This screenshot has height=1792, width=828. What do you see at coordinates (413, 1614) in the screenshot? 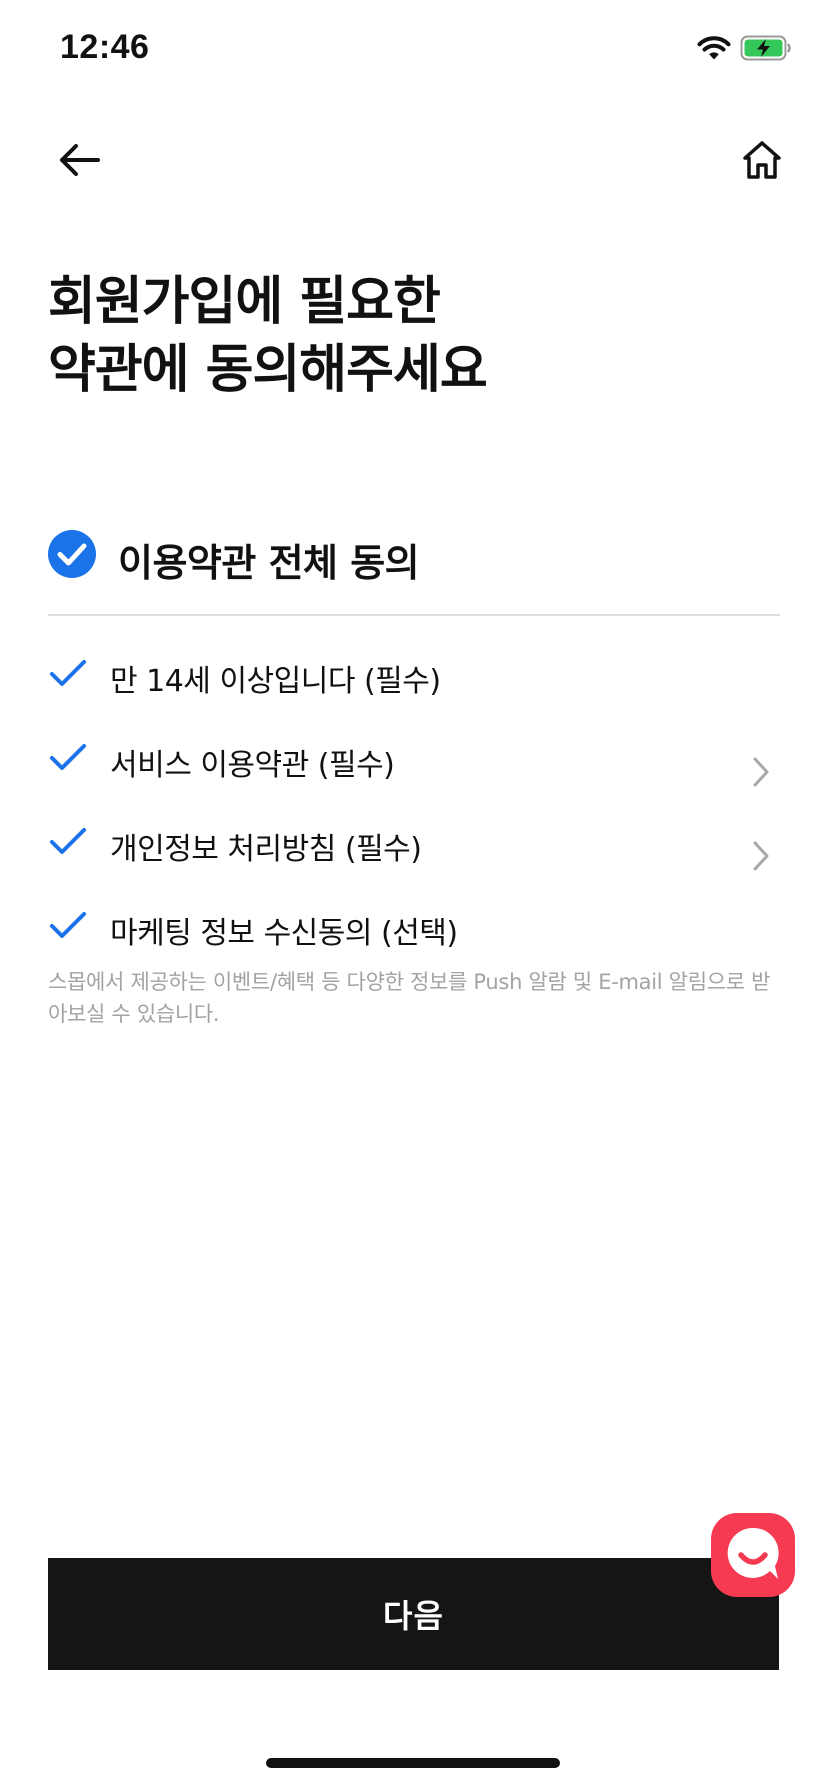
I see `next-button: 다음` at bounding box center [413, 1614].